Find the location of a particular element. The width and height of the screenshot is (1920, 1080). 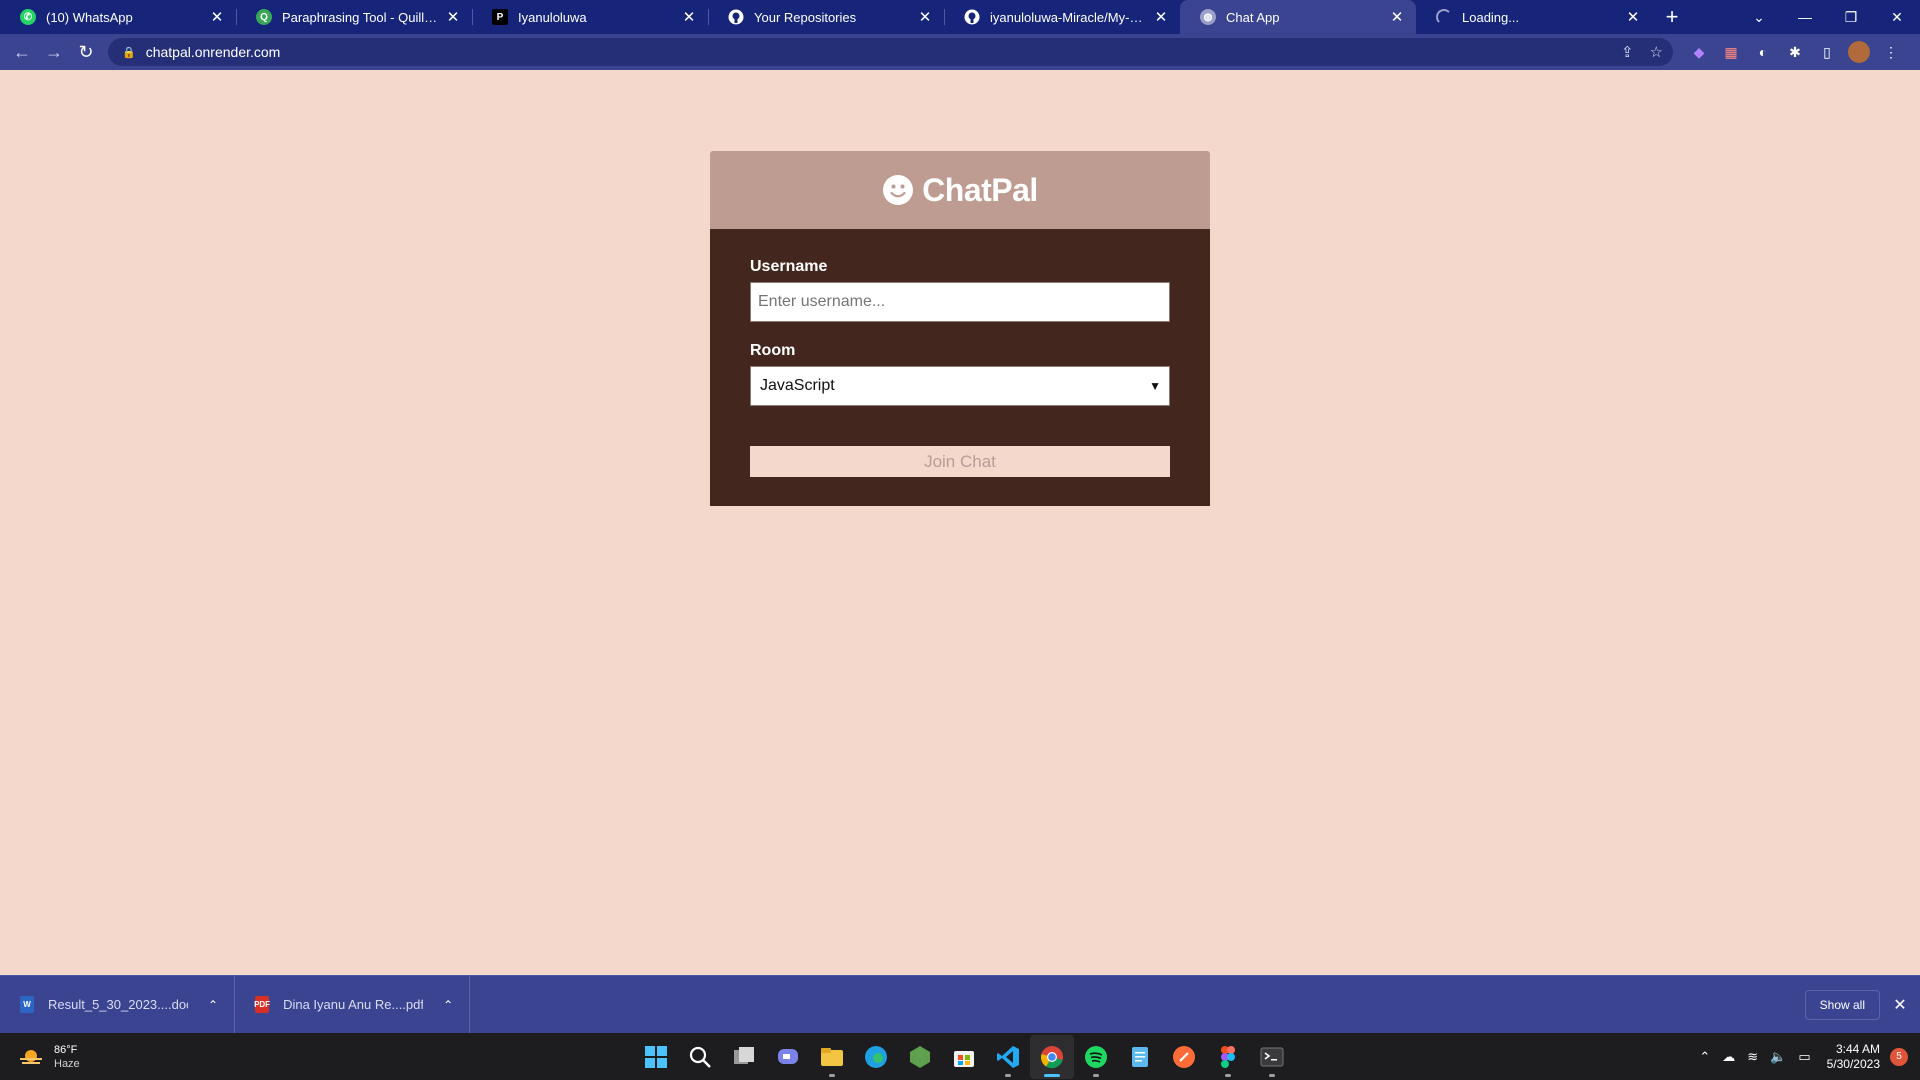

window-controls: ⌄ — ❐ ✕ is located at coordinates (1828, 17).